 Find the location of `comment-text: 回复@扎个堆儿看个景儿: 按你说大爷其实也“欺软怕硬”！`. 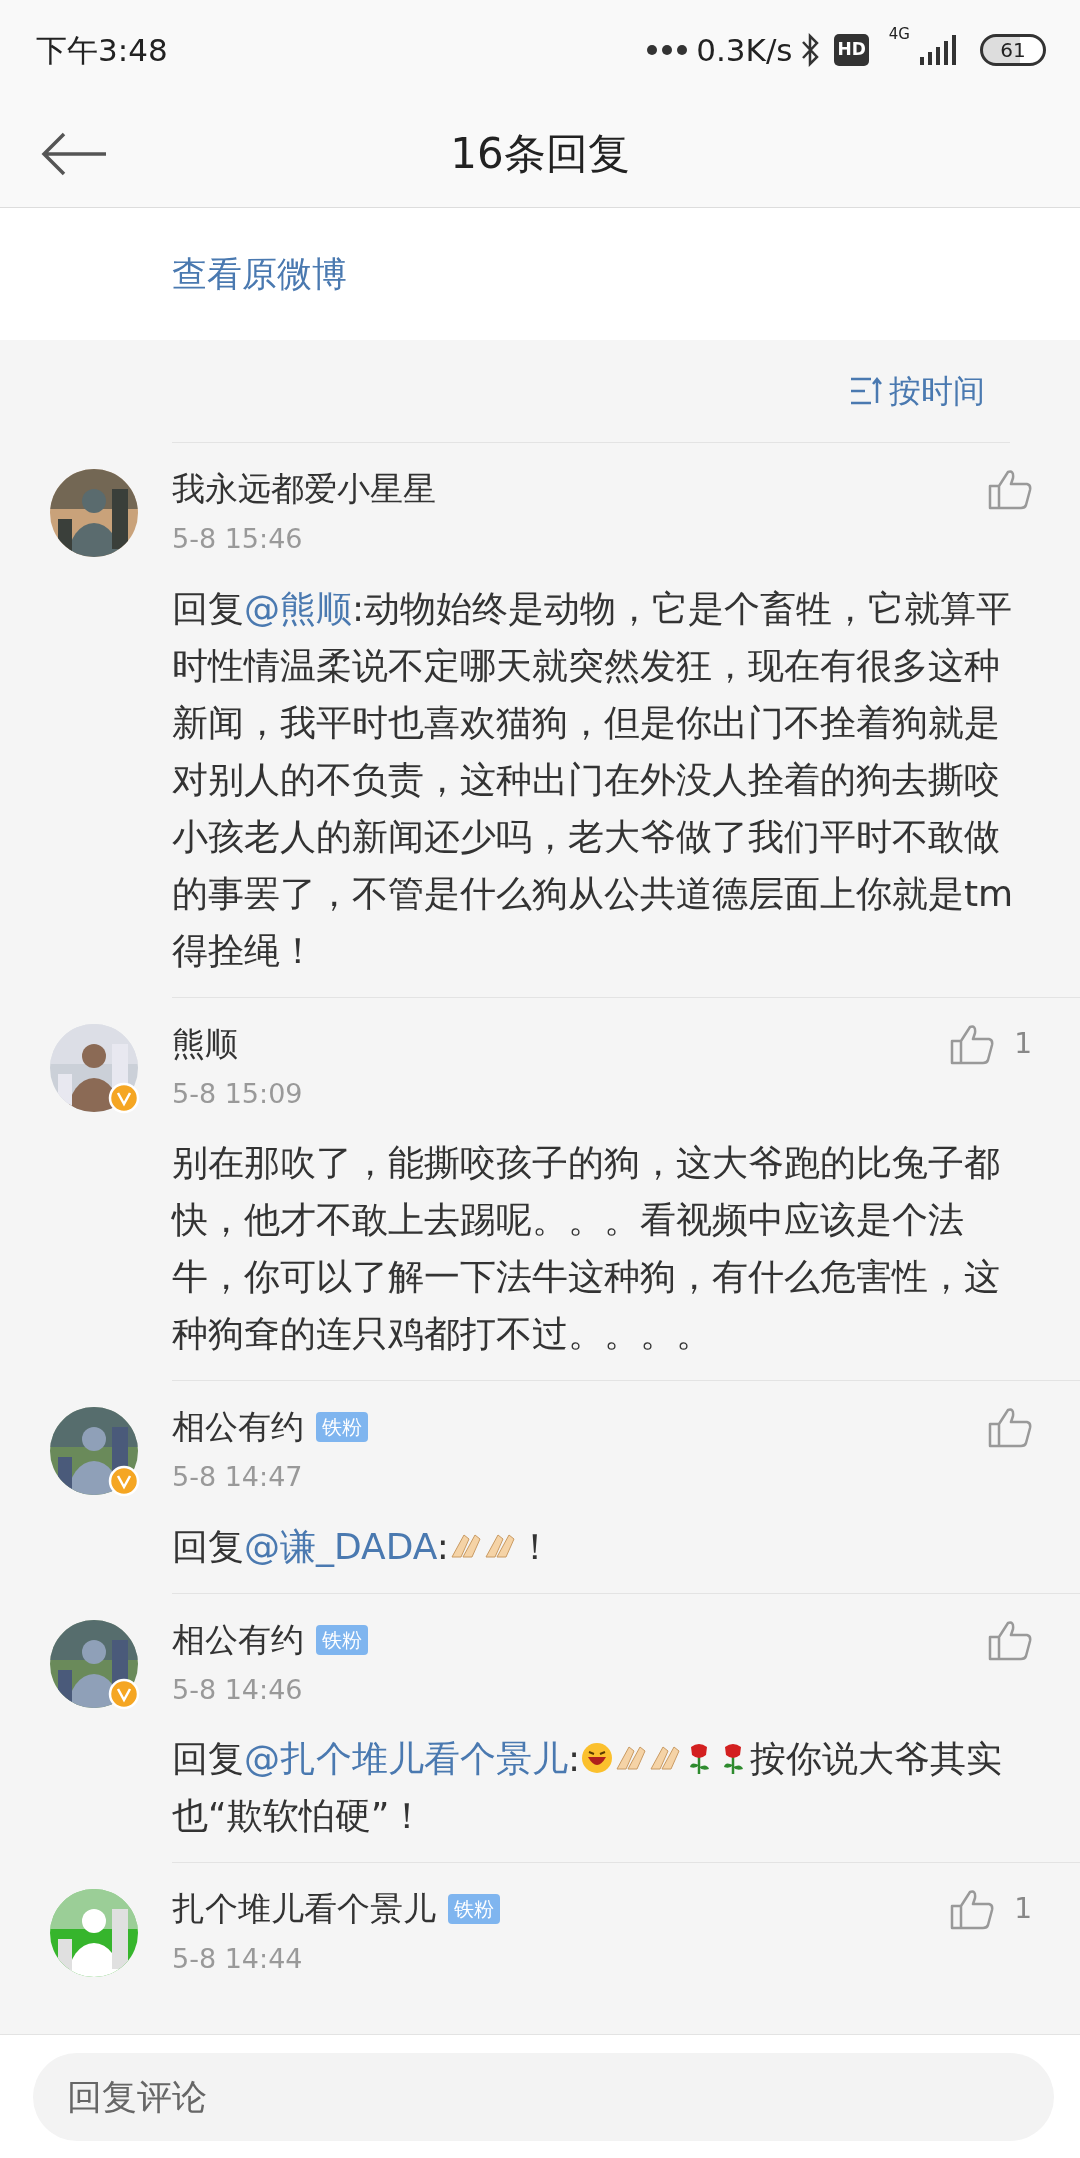

comment-text: 回复@扎个堆儿看个景儿: 按你说大爷其实也“欺软怕硬”！ is located at coordinates (588, 1787).